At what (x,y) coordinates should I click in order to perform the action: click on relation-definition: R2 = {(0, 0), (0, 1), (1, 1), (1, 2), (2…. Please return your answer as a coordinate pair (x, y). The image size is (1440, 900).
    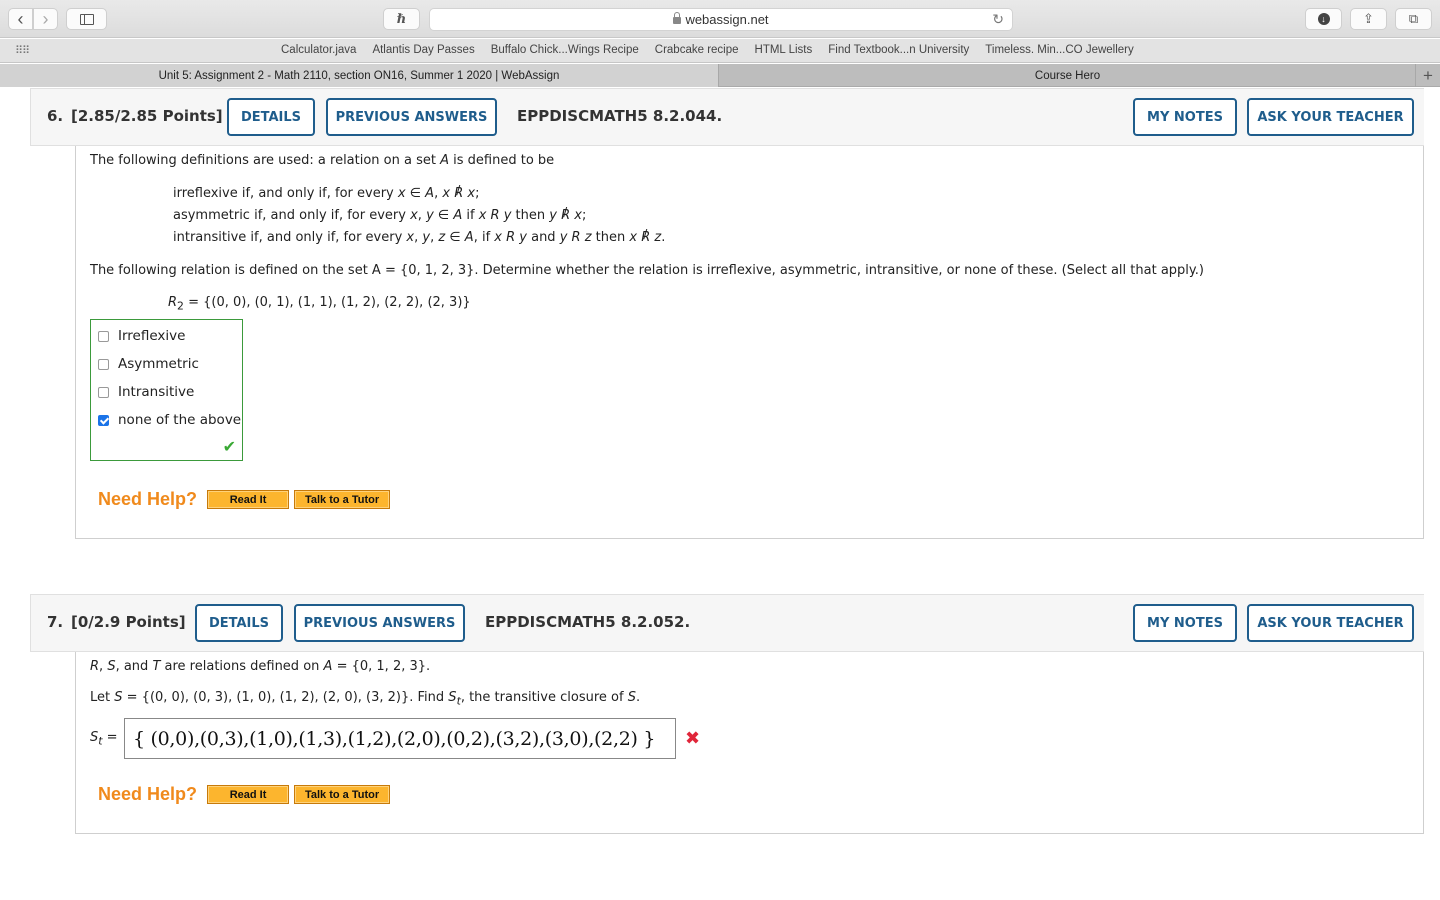
    Looking at the image, I should click on (319, 304).